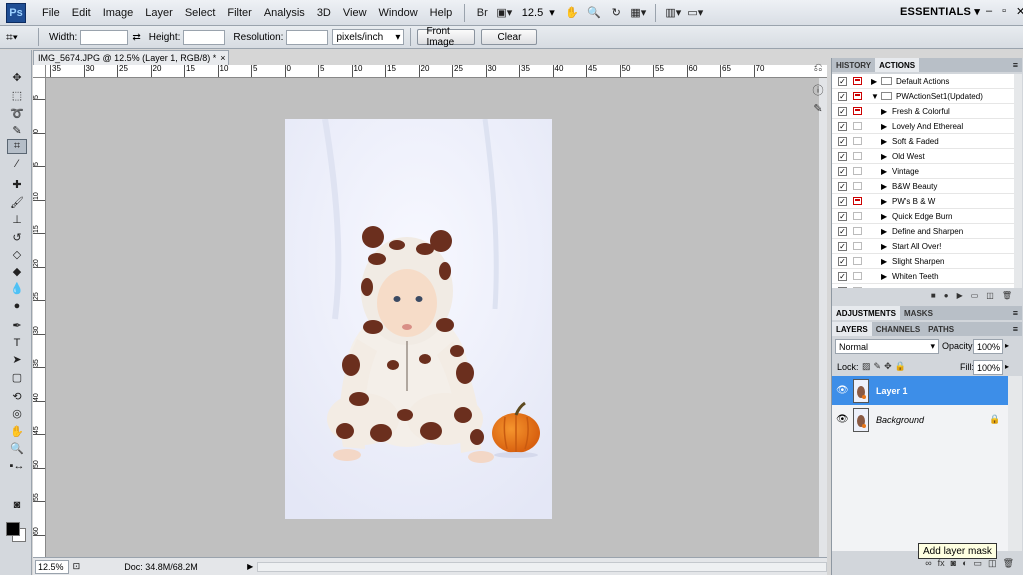 This screenshot has width=1023, height=575. I want to click on menu-help: Help, so click(441, 13).